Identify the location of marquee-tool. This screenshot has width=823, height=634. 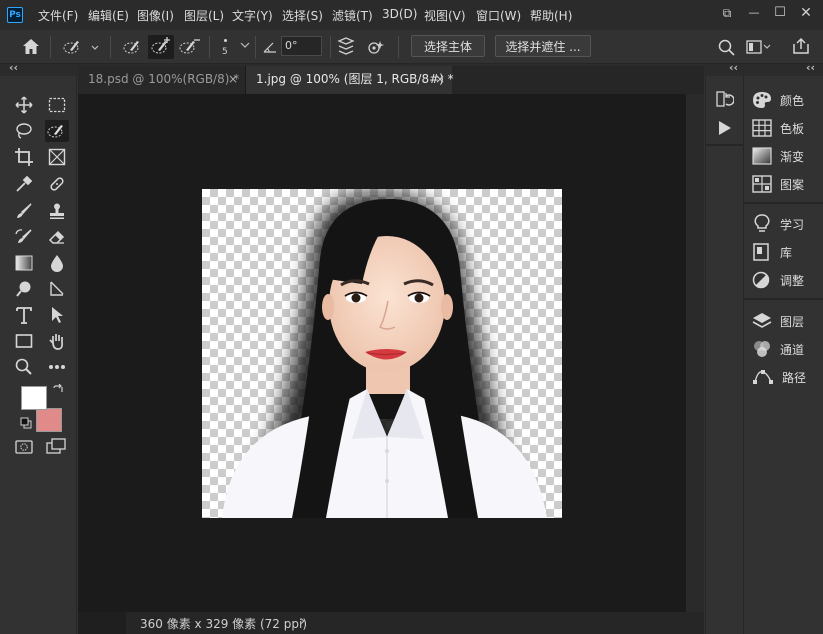
(57, 105).